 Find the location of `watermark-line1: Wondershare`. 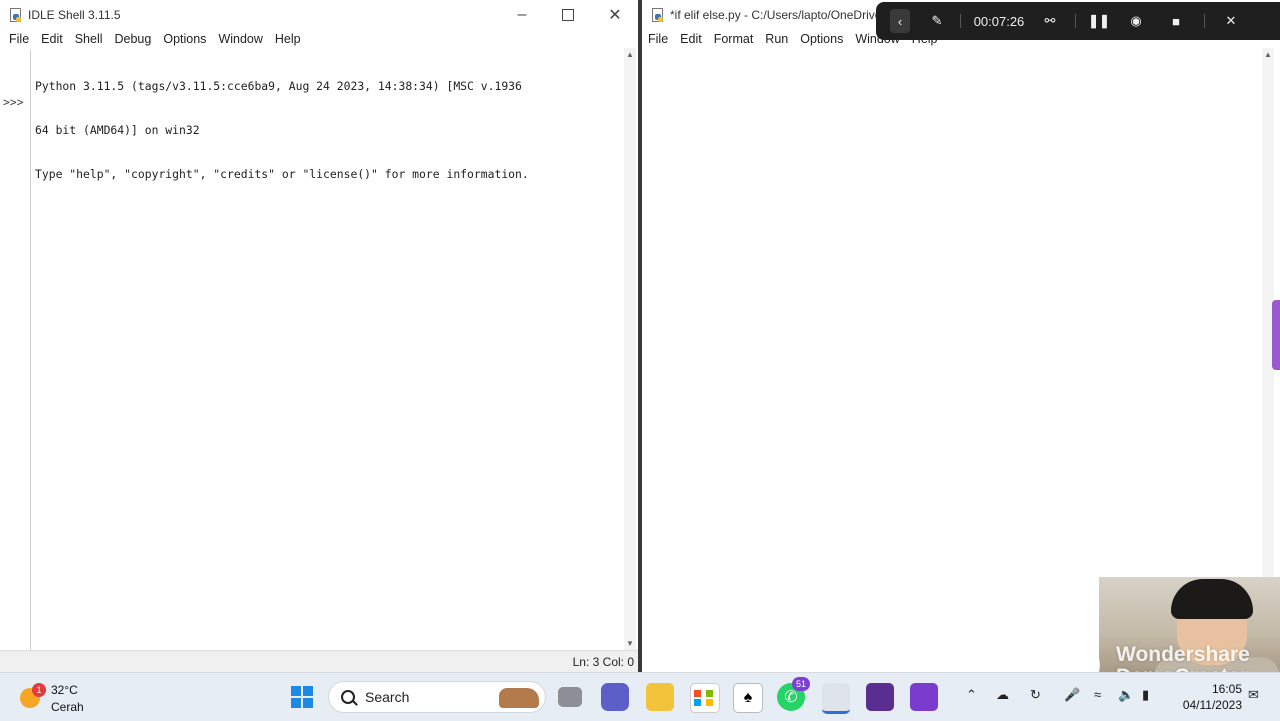

watermark-line1: Wondershare is located at coordinates (1183, 654).